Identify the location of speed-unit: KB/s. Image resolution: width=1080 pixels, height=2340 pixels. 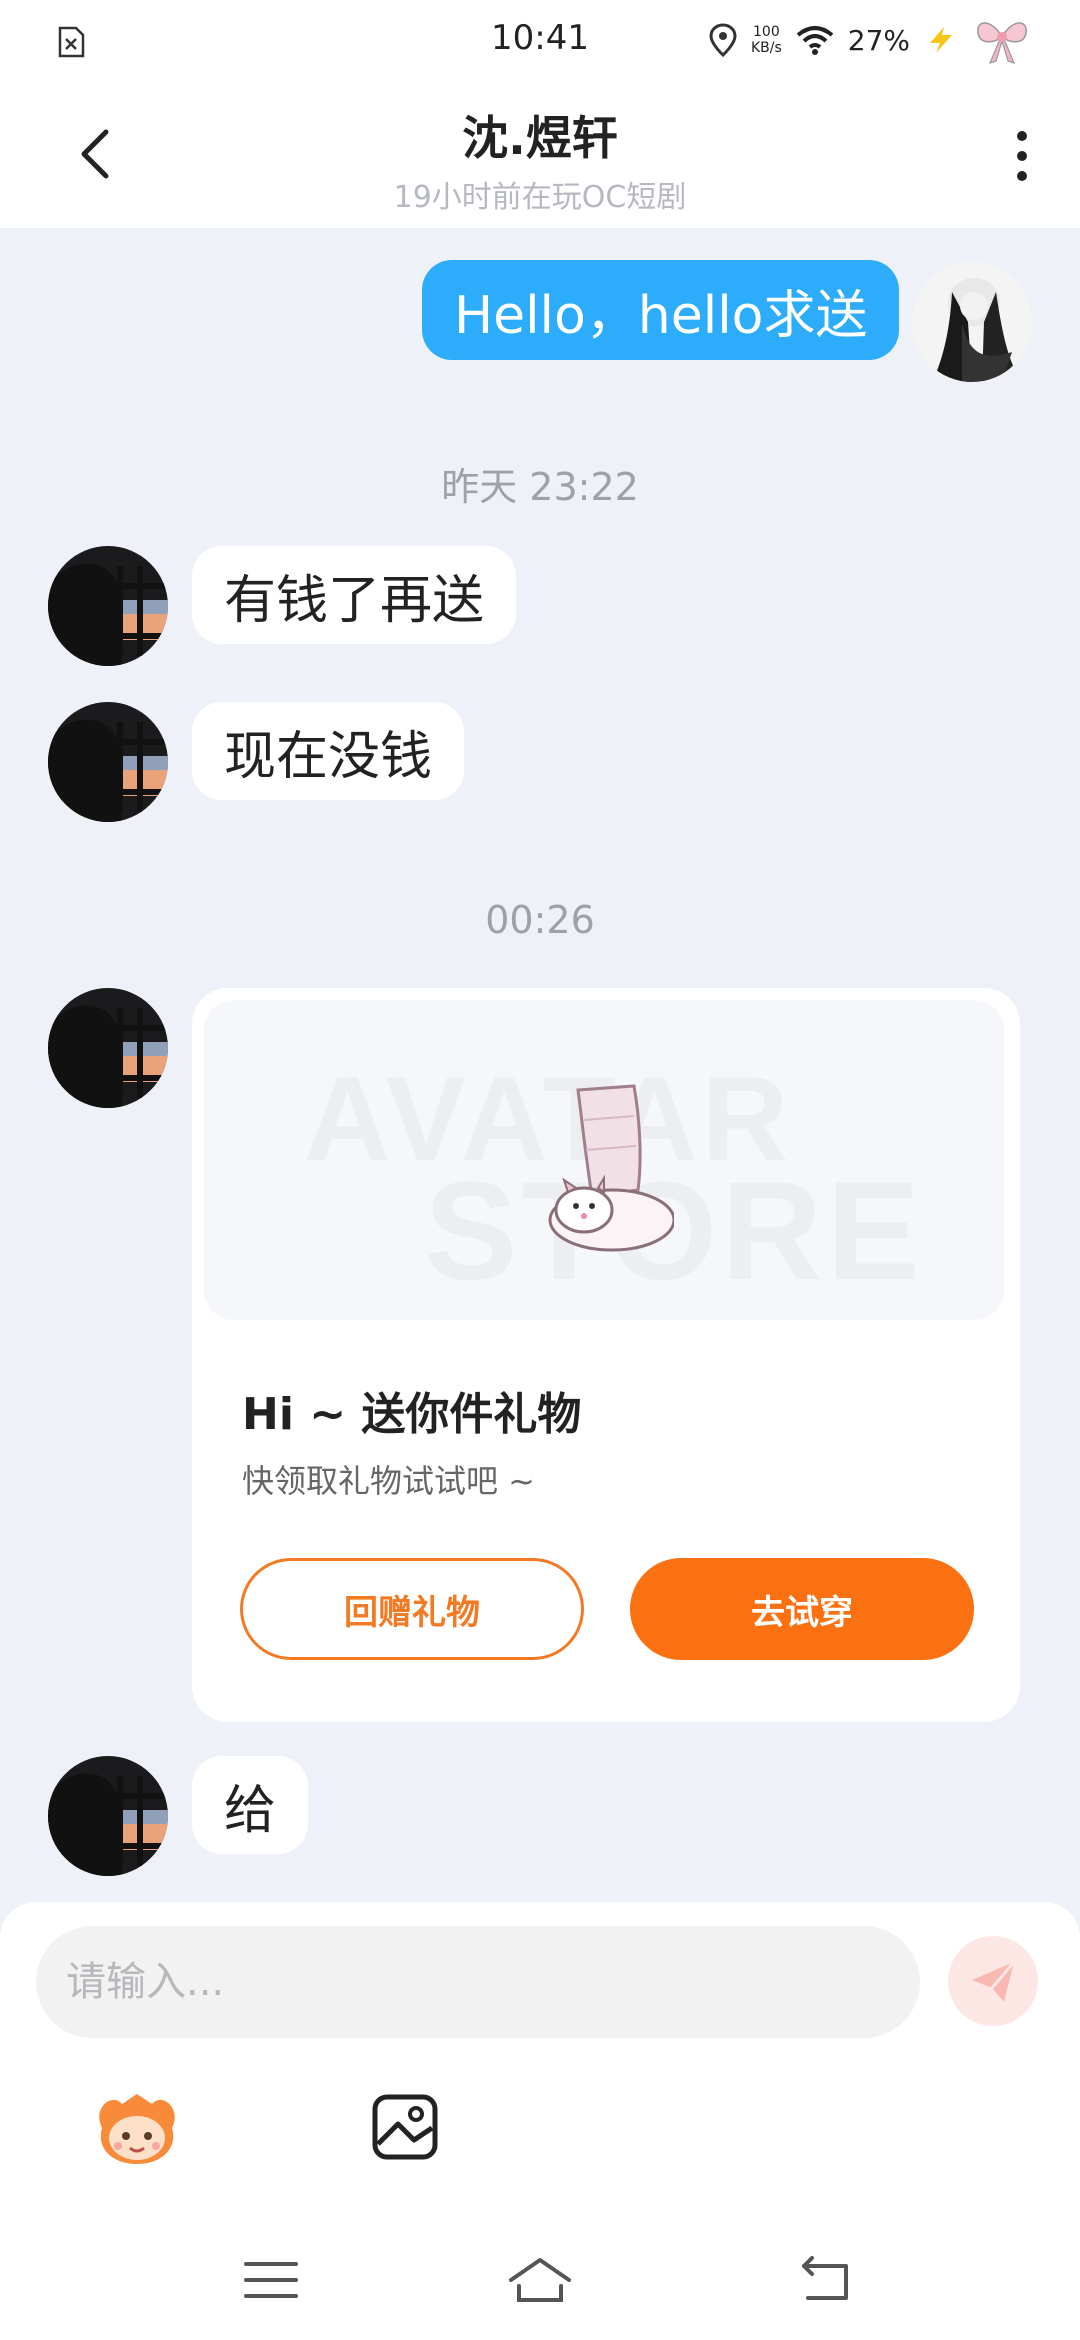
(766, 48).